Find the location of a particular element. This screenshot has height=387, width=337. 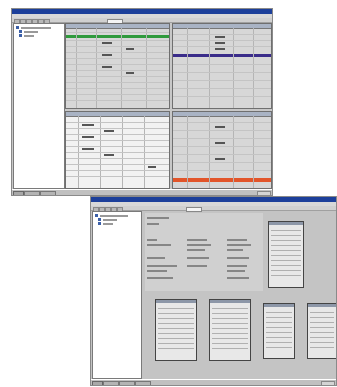

highlight-row is located at coordinates (117, 36).